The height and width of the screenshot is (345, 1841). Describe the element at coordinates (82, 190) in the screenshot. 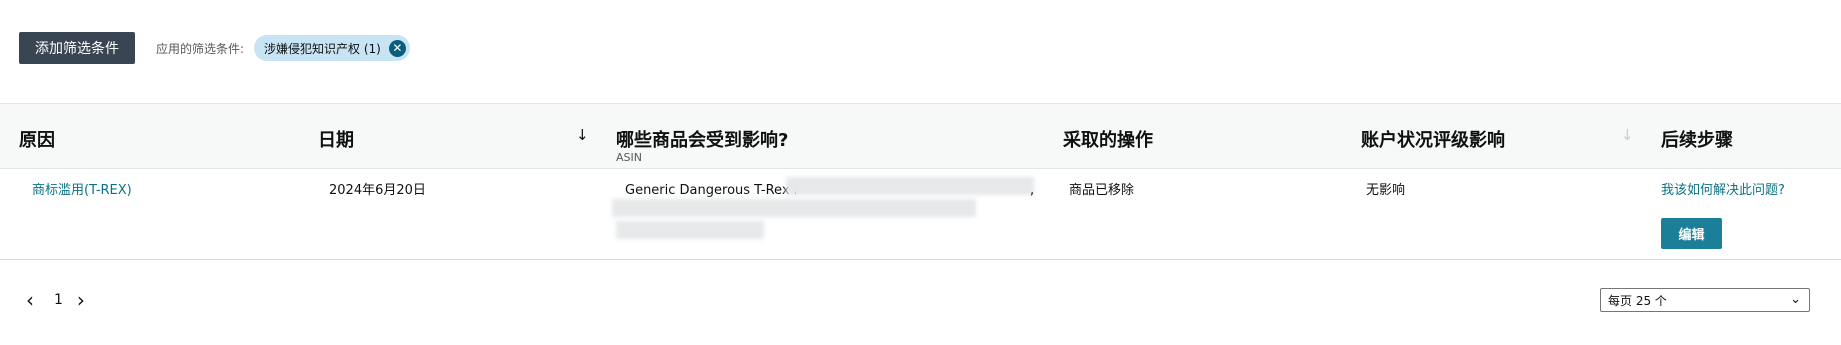

I see `reason-link: 商标滥用(T-REX)` at that location.